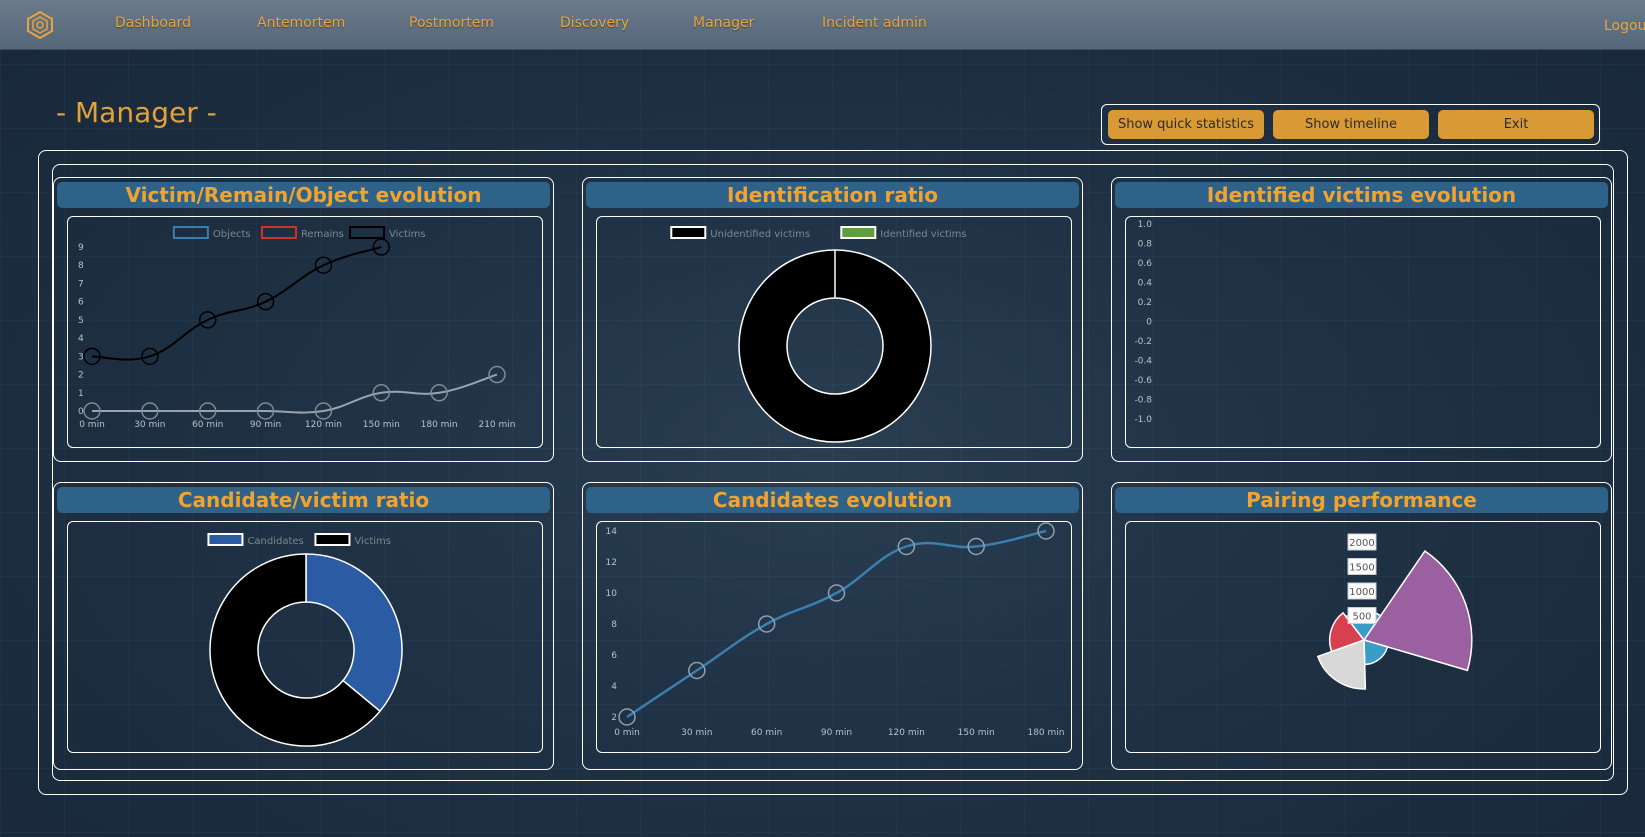 The image size is (1645, 837). I want to click on pairing-polar-chart: 500 1000 1500 2000, so click(1394, 611).